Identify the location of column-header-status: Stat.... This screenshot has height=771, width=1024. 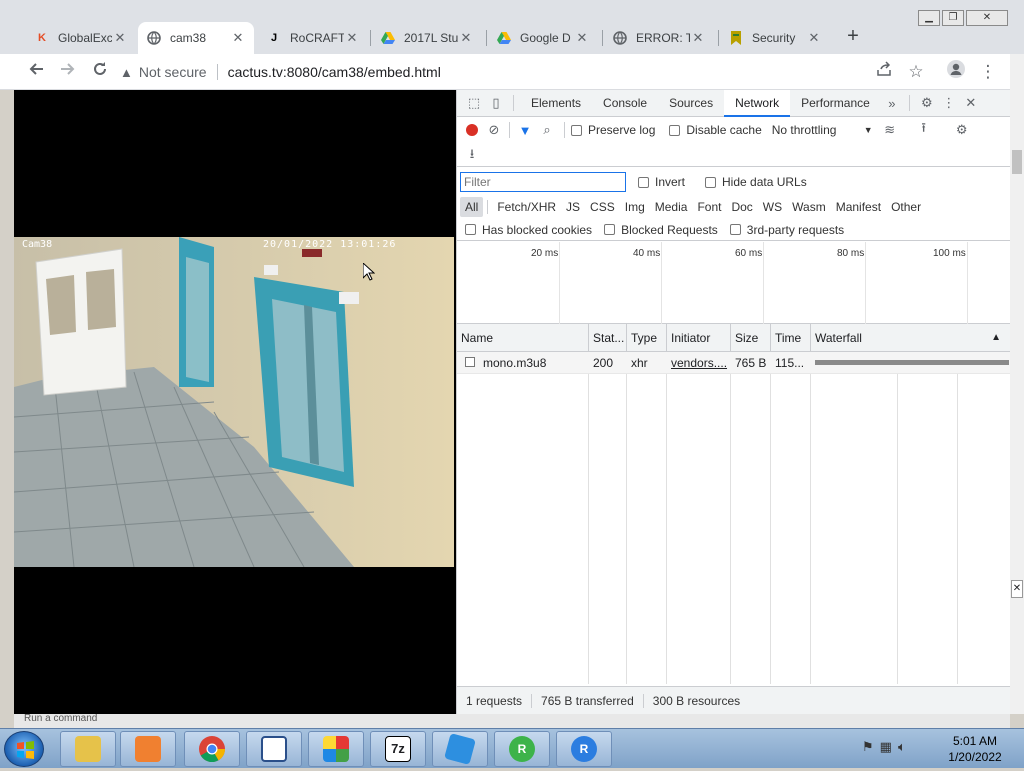
(608, 338).